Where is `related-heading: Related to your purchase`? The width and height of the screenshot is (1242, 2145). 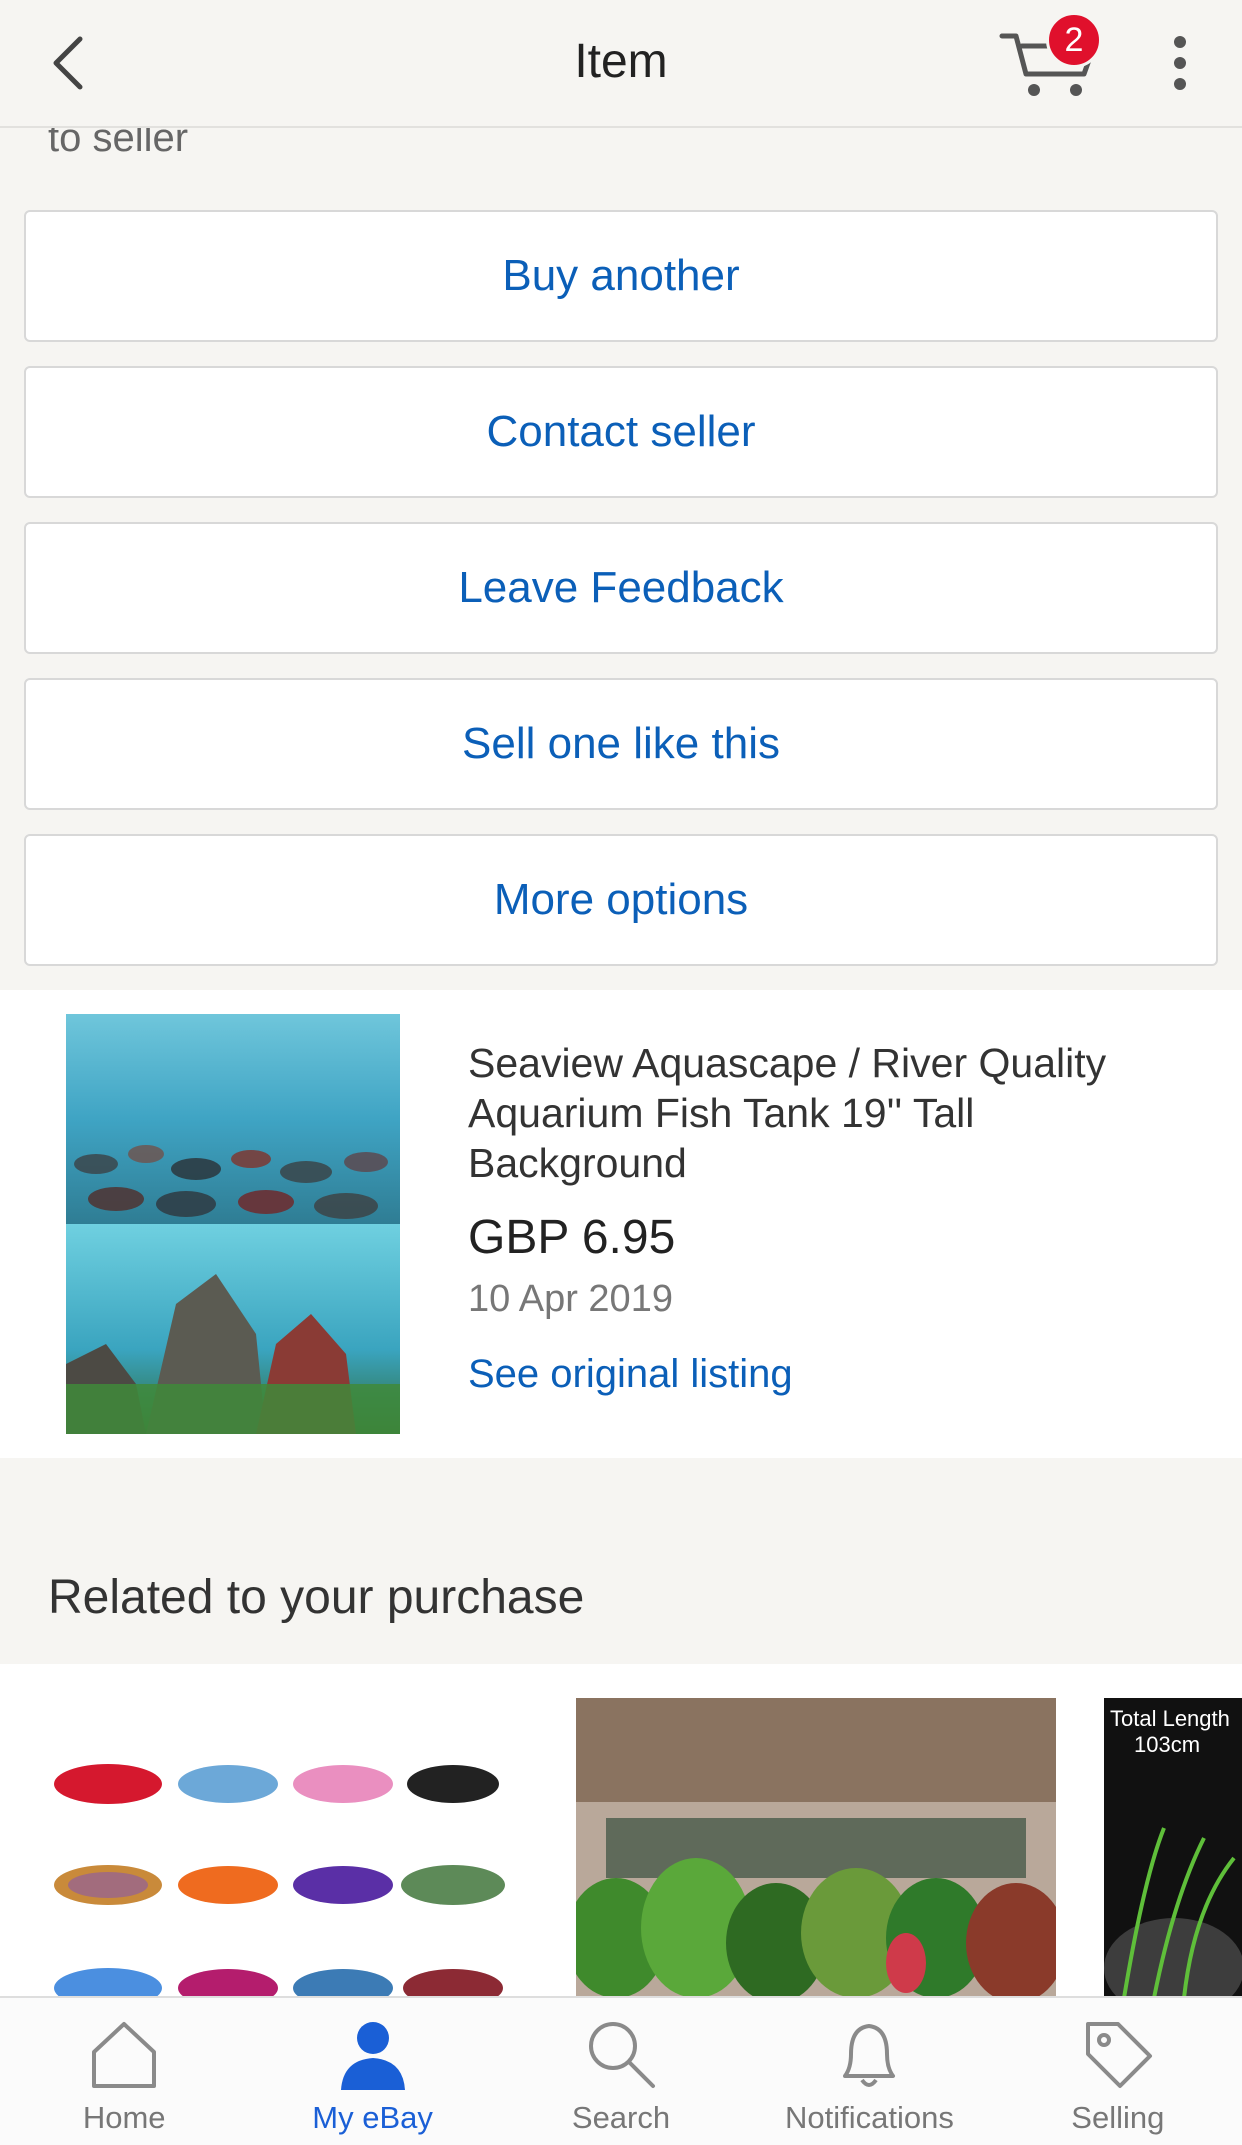 related-heading: Related to your purchase is located at coordinates (316, 1597).